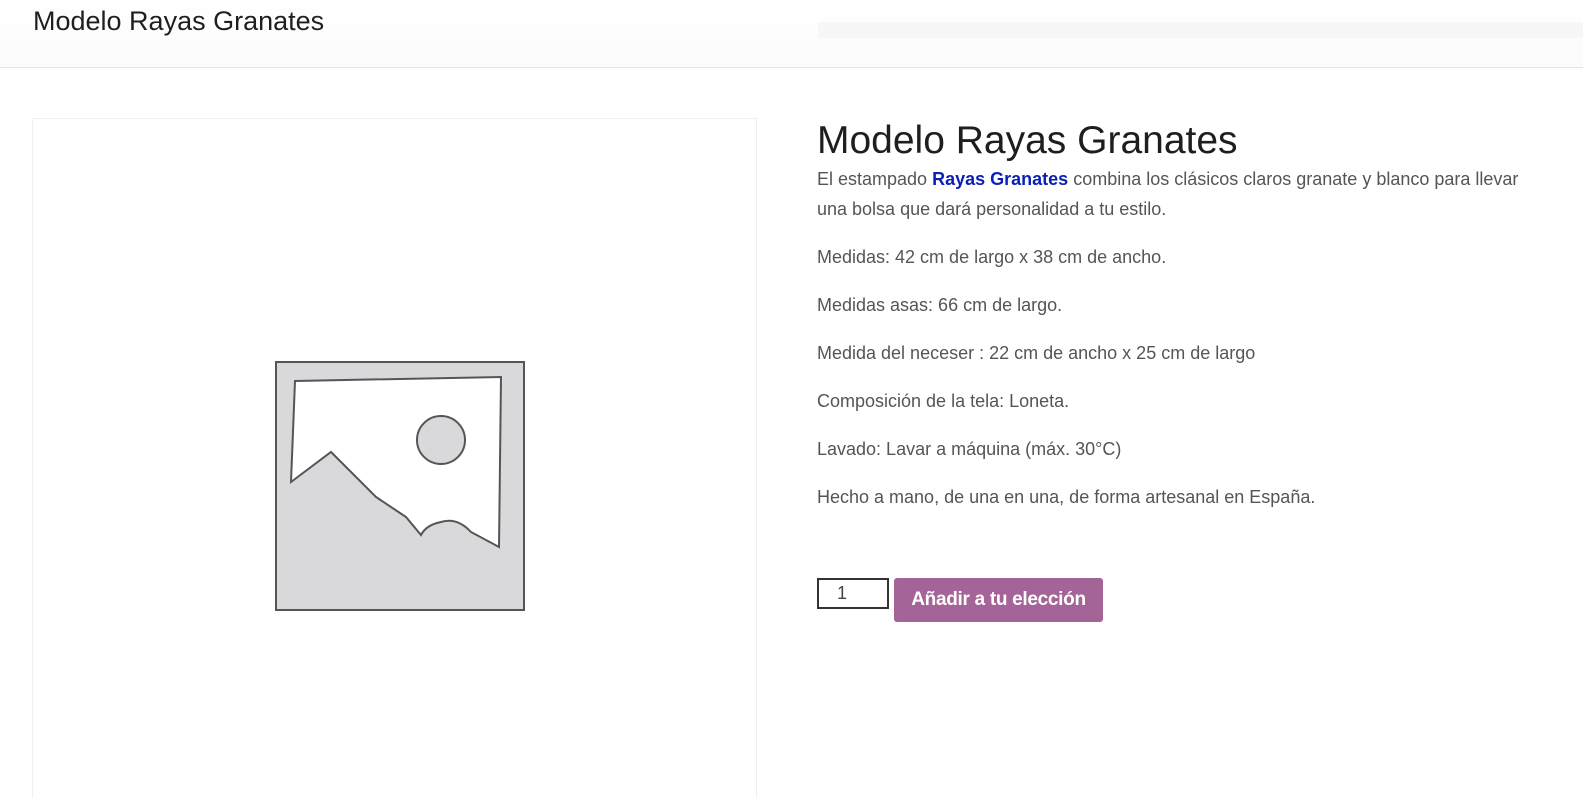 The width and height of the screenshot is (1583, 798). What do you see at coordinates (791, 34) in the screenshot?
I see `site-header: Modelo Rayas Granates` at bounding box center [791, 34].